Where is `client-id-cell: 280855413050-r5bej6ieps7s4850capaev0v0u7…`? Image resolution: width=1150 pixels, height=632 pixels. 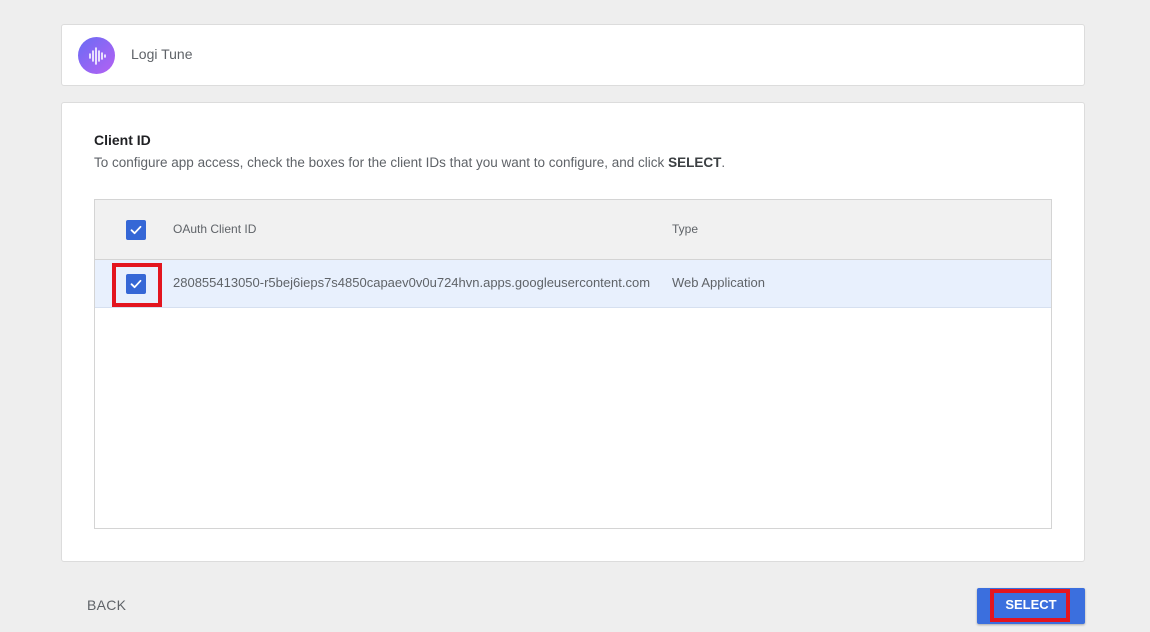 client-id-cell: 280855413050-r5bej6ieps7s4850capaev0v0u7… is located at coordinates (412, 282).